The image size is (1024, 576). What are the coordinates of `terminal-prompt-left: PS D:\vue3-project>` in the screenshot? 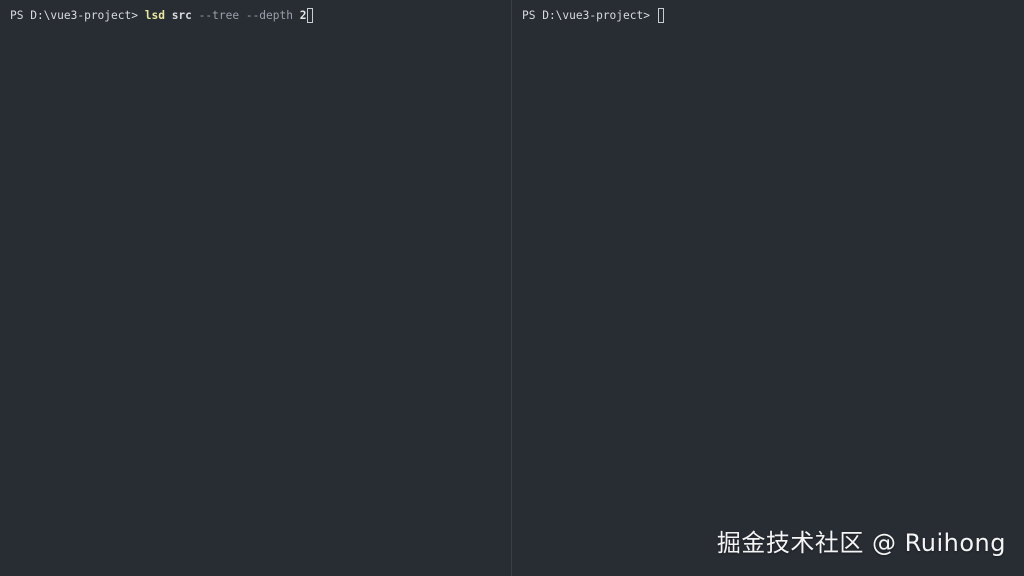 It's located at (77, 15).